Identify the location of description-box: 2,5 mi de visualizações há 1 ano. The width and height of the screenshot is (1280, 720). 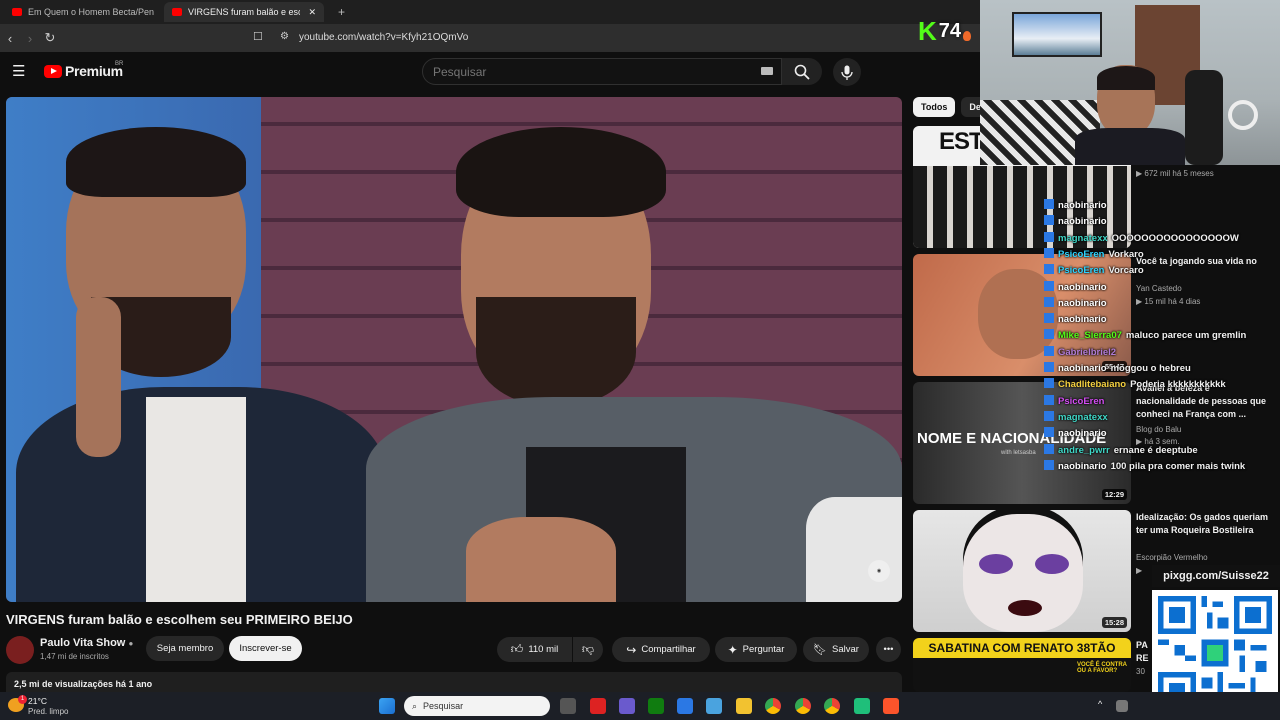
(454, 682).